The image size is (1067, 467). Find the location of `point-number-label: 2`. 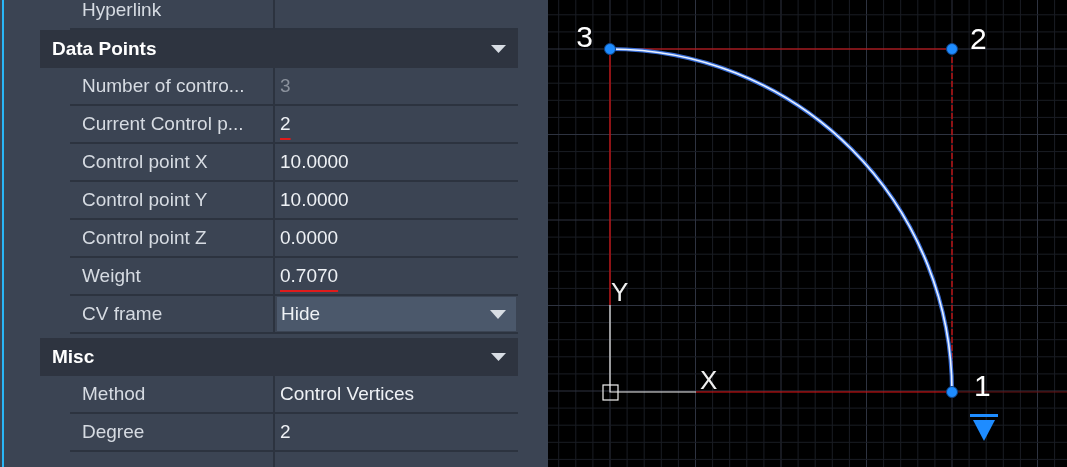

point-number-label: 2 is located at coordinates (978, 38).